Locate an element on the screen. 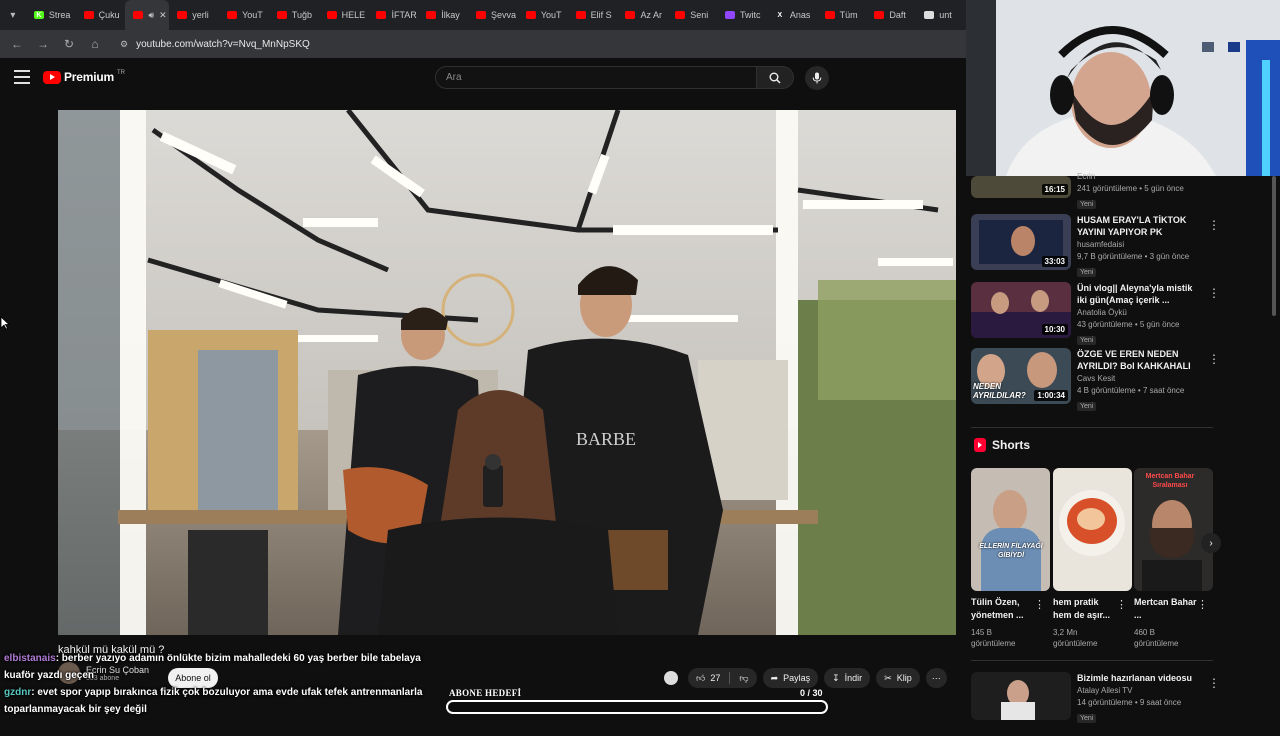 This screenshot has height=736, width=1280. thumbs-down-icon: 👎︎ is located at coordinates (743, 678).